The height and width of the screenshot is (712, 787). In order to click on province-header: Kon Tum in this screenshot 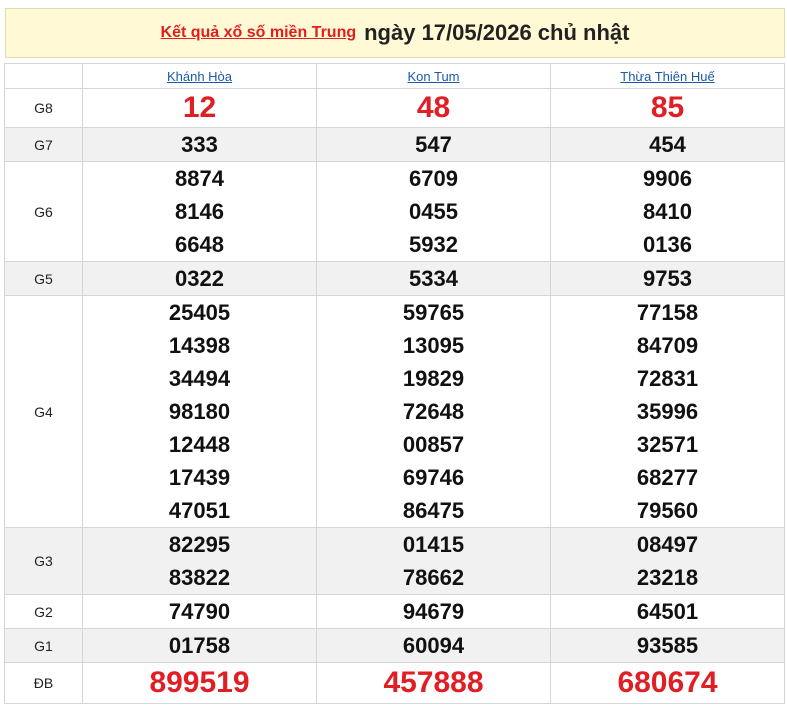, I will do `click(433, 76)`.